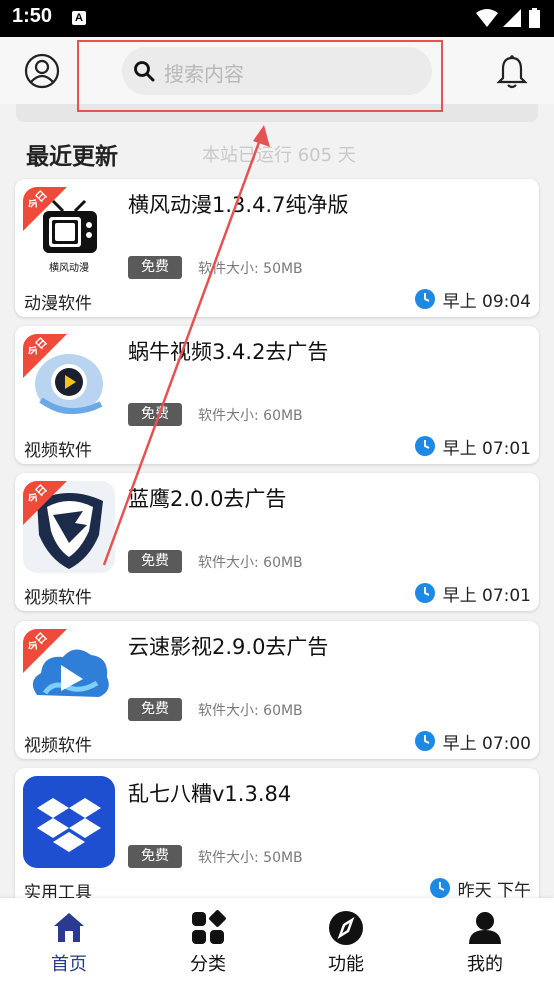  Describe the element at coordinates (512, 72) in the screenshot. I see `bell-icon` at that location.